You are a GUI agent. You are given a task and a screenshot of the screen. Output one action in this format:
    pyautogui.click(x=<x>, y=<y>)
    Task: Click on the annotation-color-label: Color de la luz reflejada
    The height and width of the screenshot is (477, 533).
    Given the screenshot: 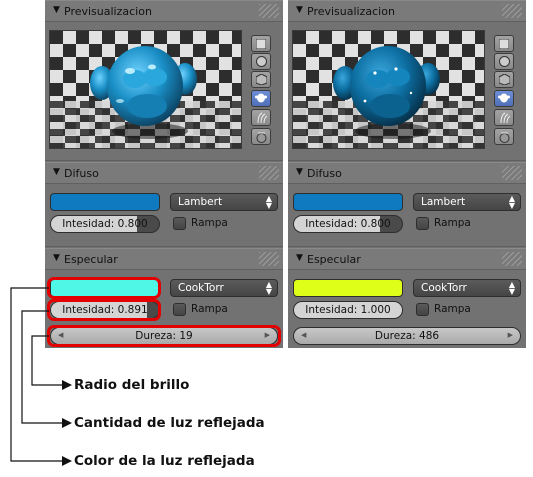 What is the action you would take?
    pyautogui.click(x=164, y=461)
    